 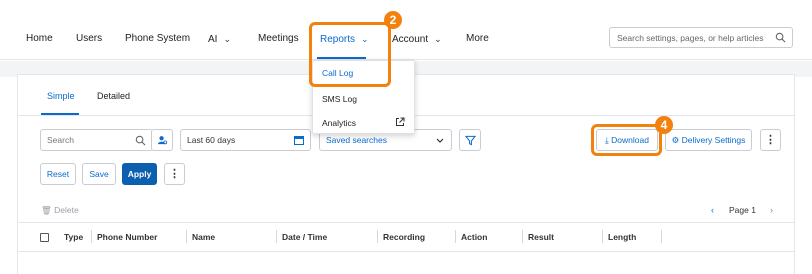 I want to click on chevron-down-icon, so click(x=440, y=140).